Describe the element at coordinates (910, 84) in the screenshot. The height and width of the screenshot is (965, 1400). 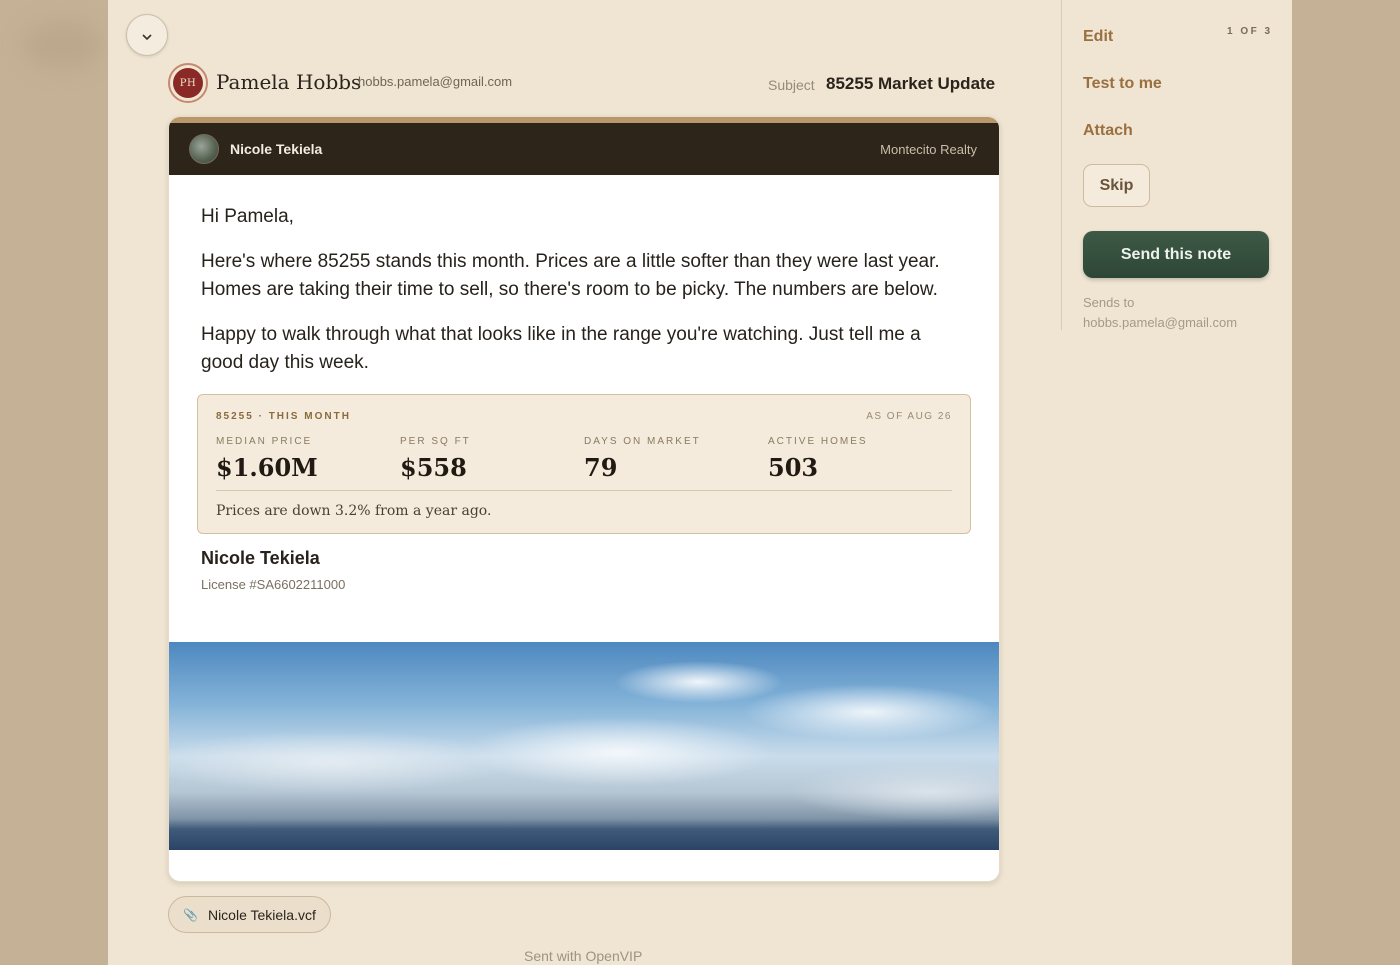
I see `subject-value: 85255 Market Update` at that location.